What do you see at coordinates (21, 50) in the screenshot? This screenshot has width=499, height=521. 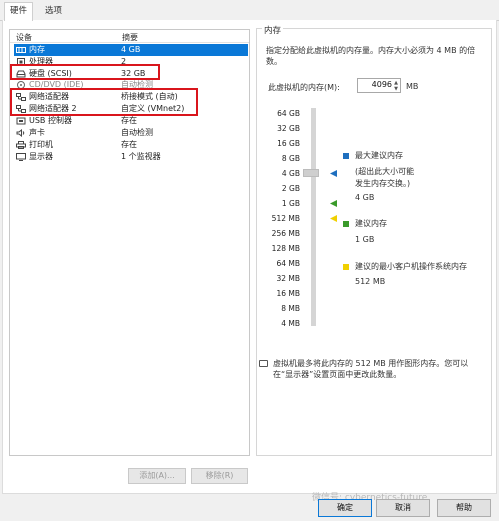 I see `memory-icon` at bounding box center [21, 50].